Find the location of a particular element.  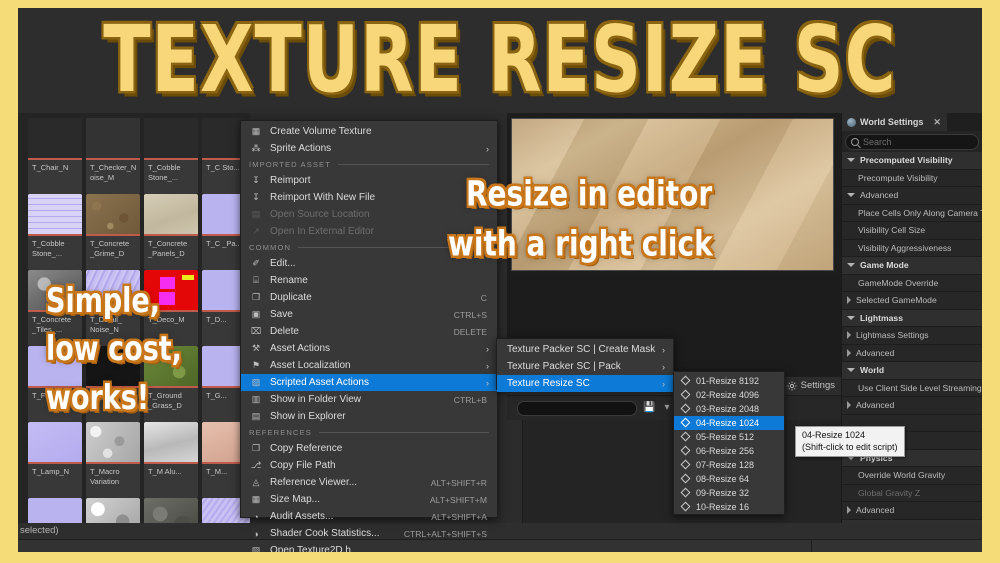

tab-world-settings-label: World Settings is located at coordinates (892, 122).